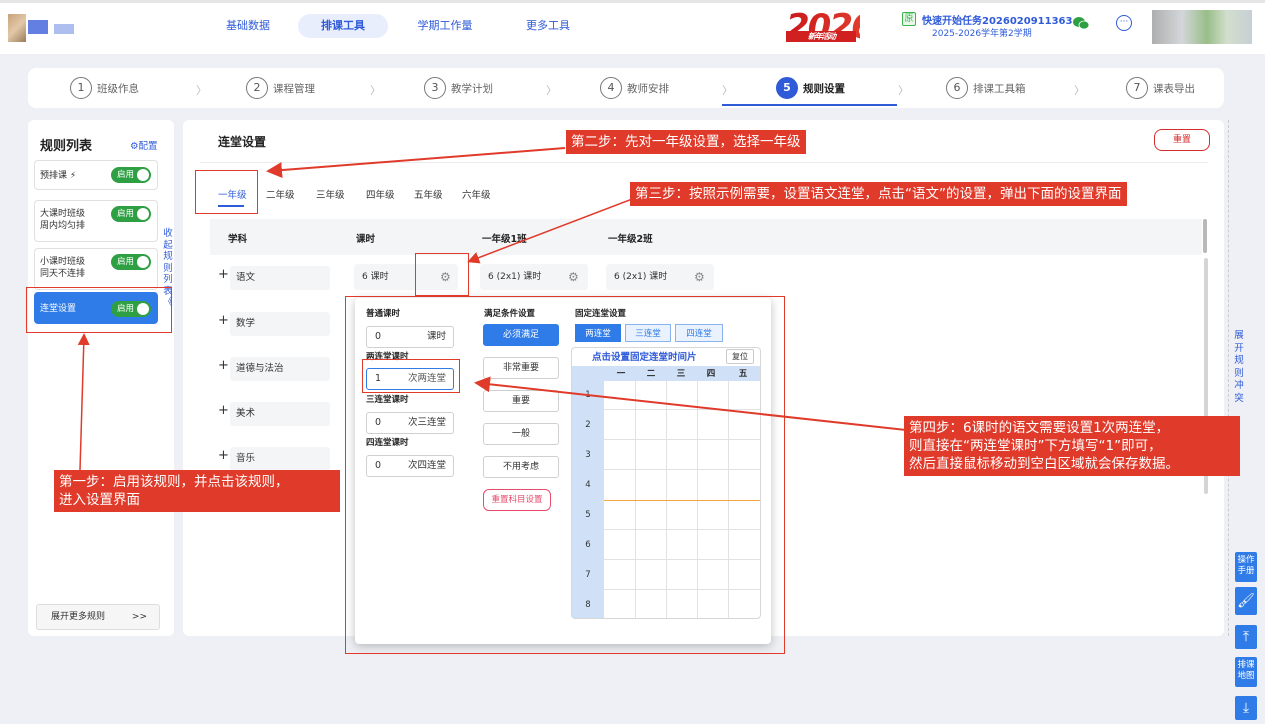  I want to click on subject-cell: 音乐, so click(280, 459).